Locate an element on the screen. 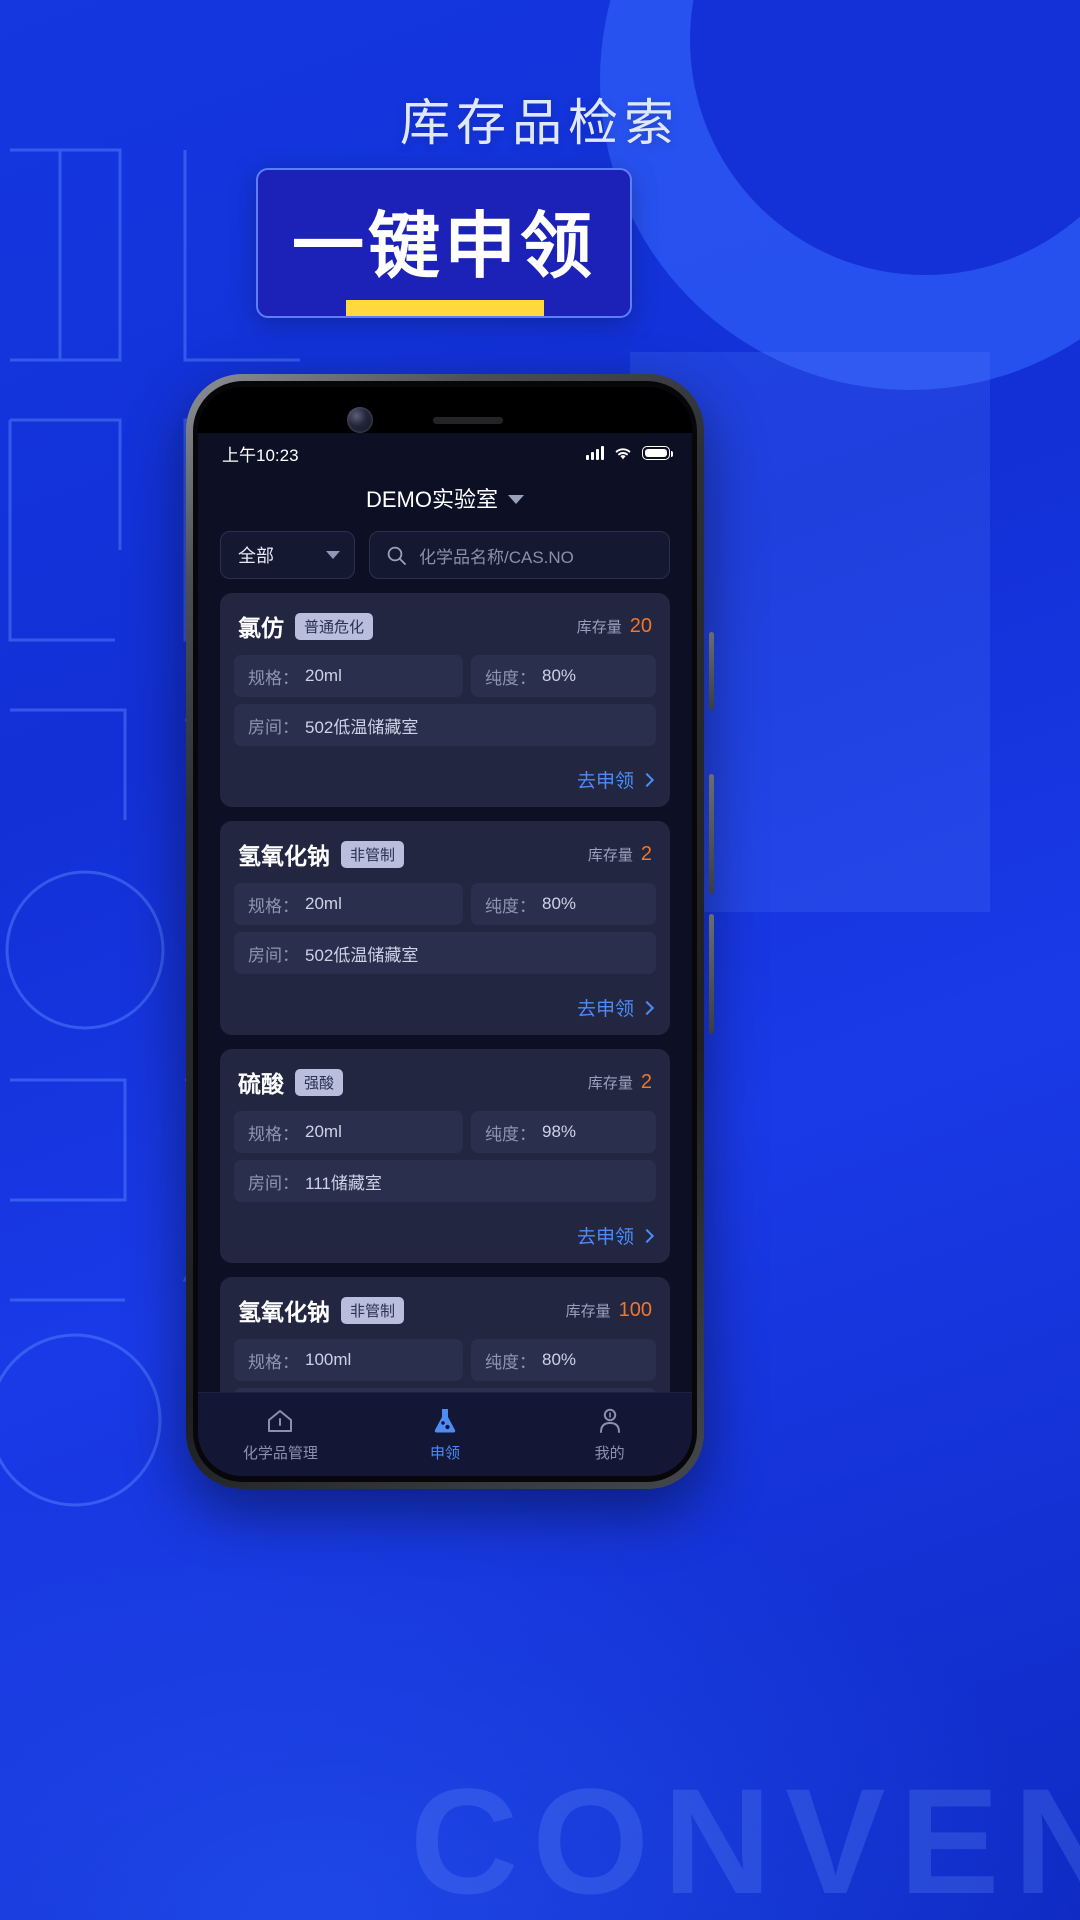  poster-badge: 一键申领 is located at coordinates (444, 243).